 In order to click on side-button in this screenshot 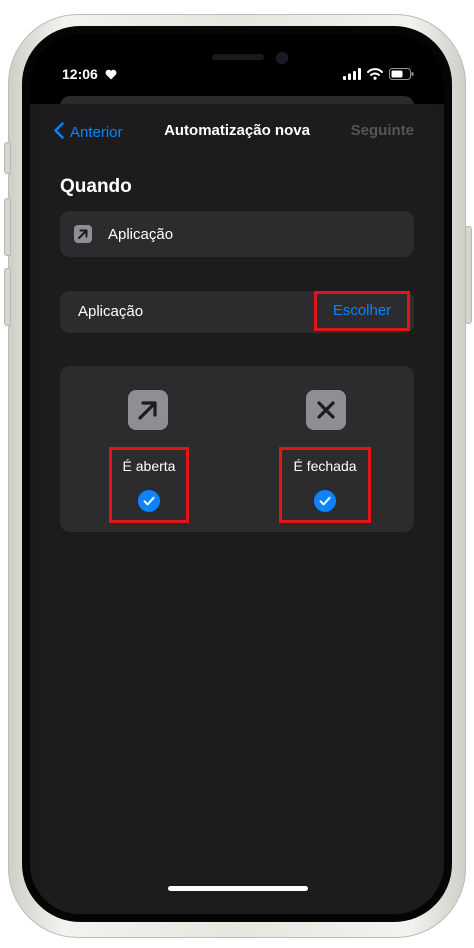, I will do `click(468, 275)`.